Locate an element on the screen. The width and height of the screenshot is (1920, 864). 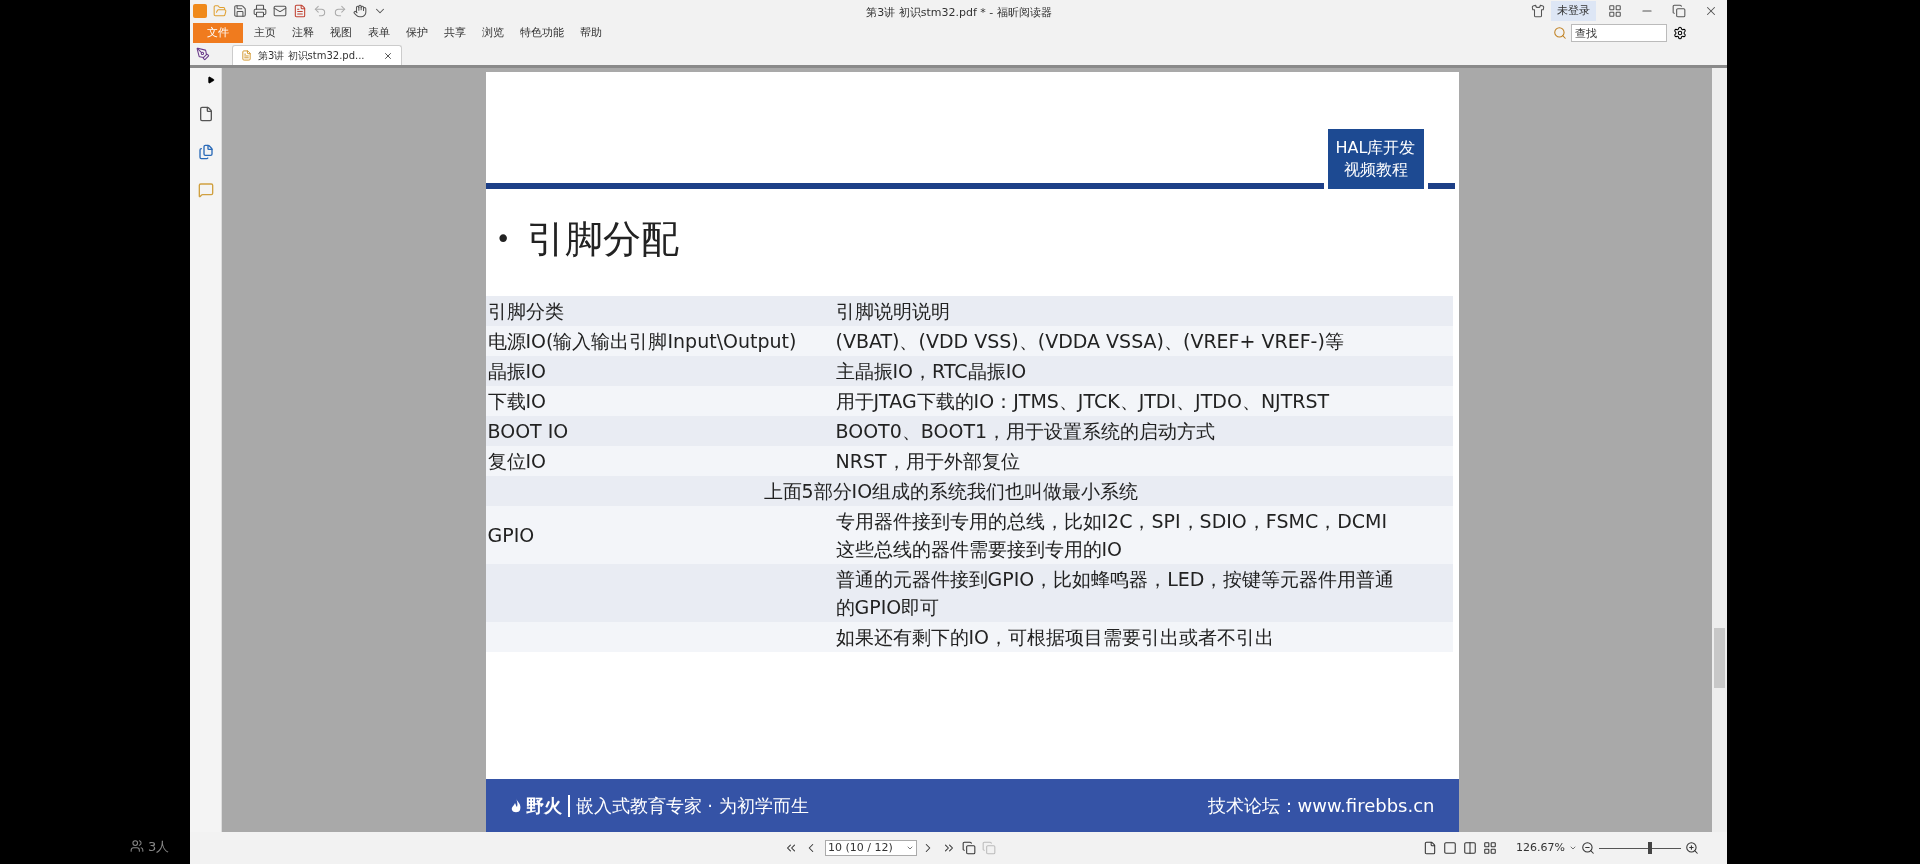
table-cell: 上面5部分IO组成的系统我们也叫做最小系统 is located at coordinates (951, 491).